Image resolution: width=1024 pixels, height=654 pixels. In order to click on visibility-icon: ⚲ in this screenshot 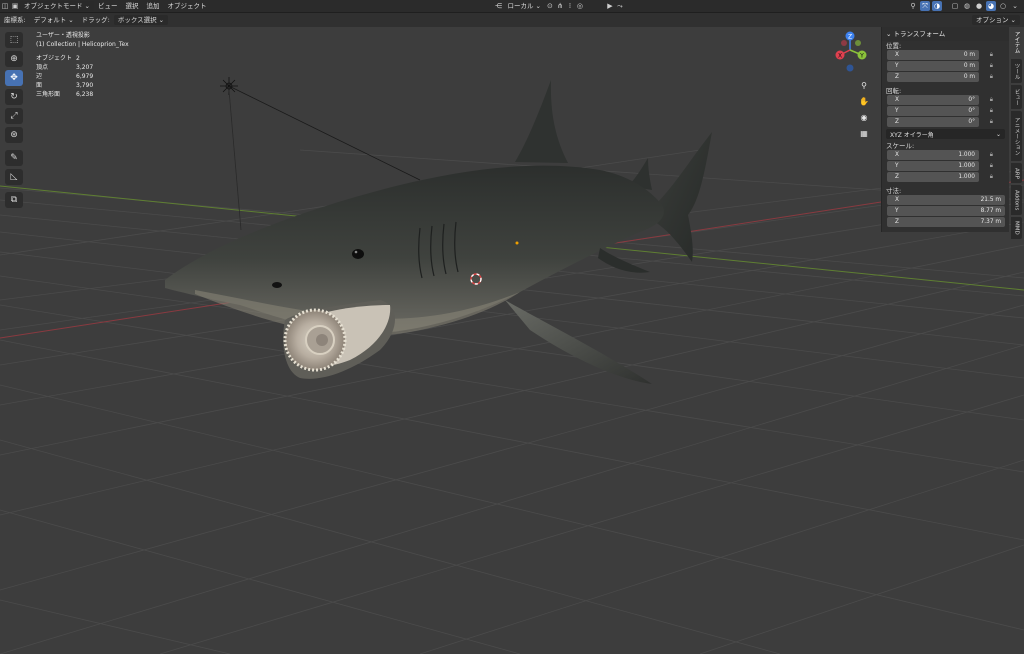, I will do `click(913, 6)`.